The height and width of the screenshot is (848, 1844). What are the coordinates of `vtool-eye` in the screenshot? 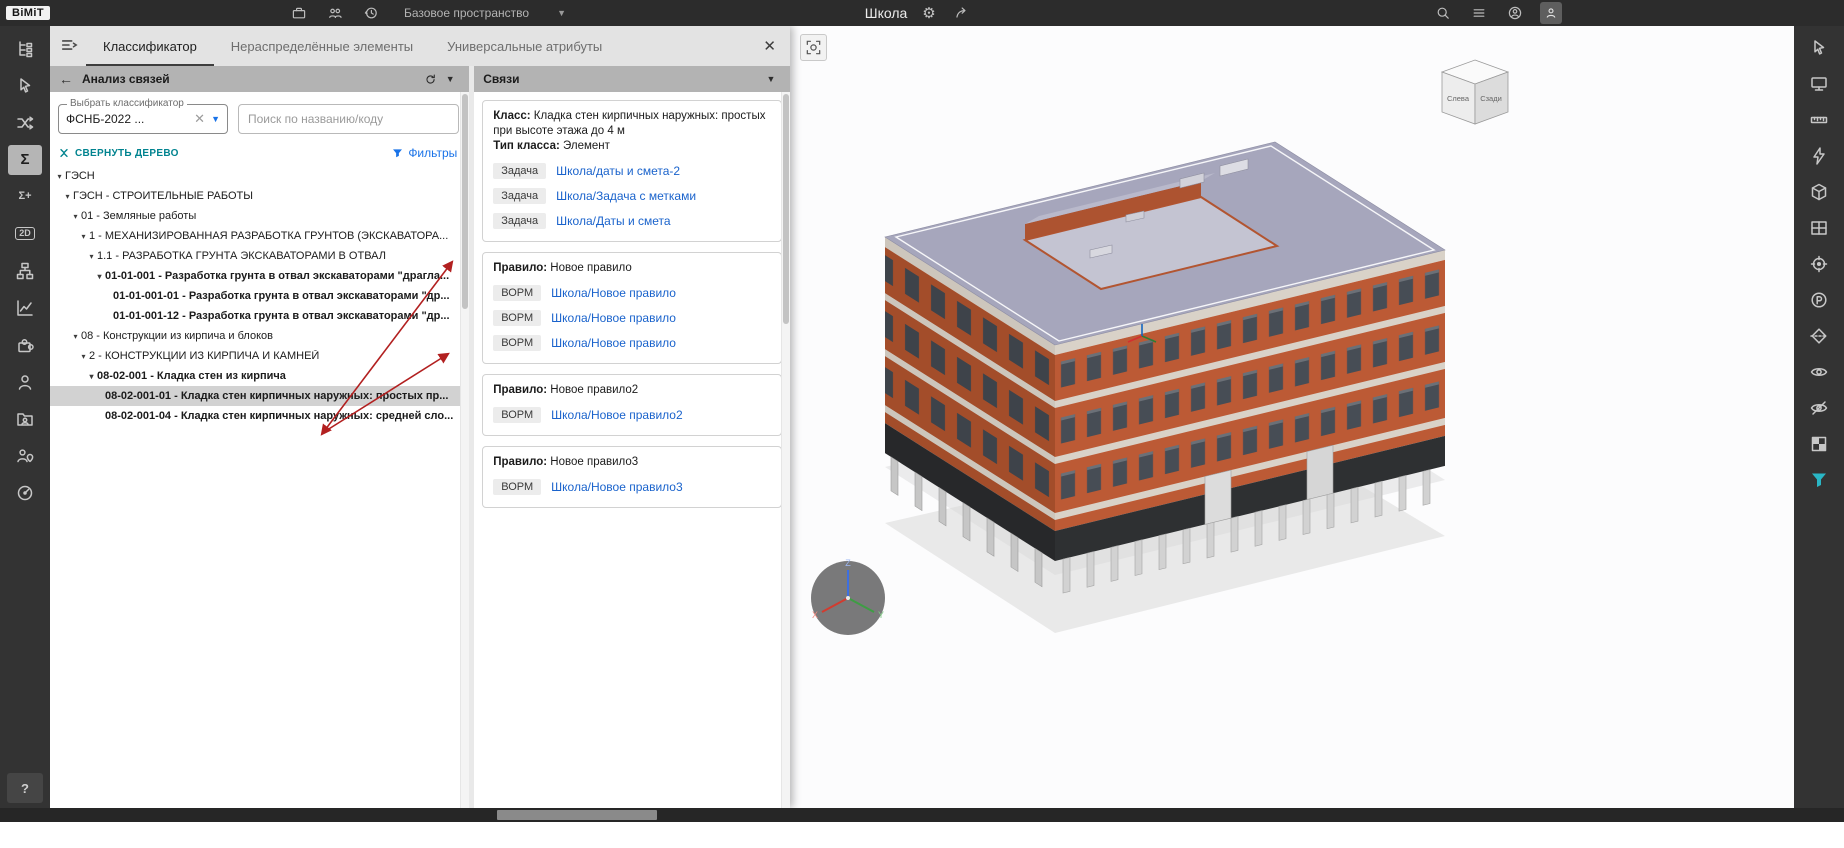 It's located at (1819, 372).